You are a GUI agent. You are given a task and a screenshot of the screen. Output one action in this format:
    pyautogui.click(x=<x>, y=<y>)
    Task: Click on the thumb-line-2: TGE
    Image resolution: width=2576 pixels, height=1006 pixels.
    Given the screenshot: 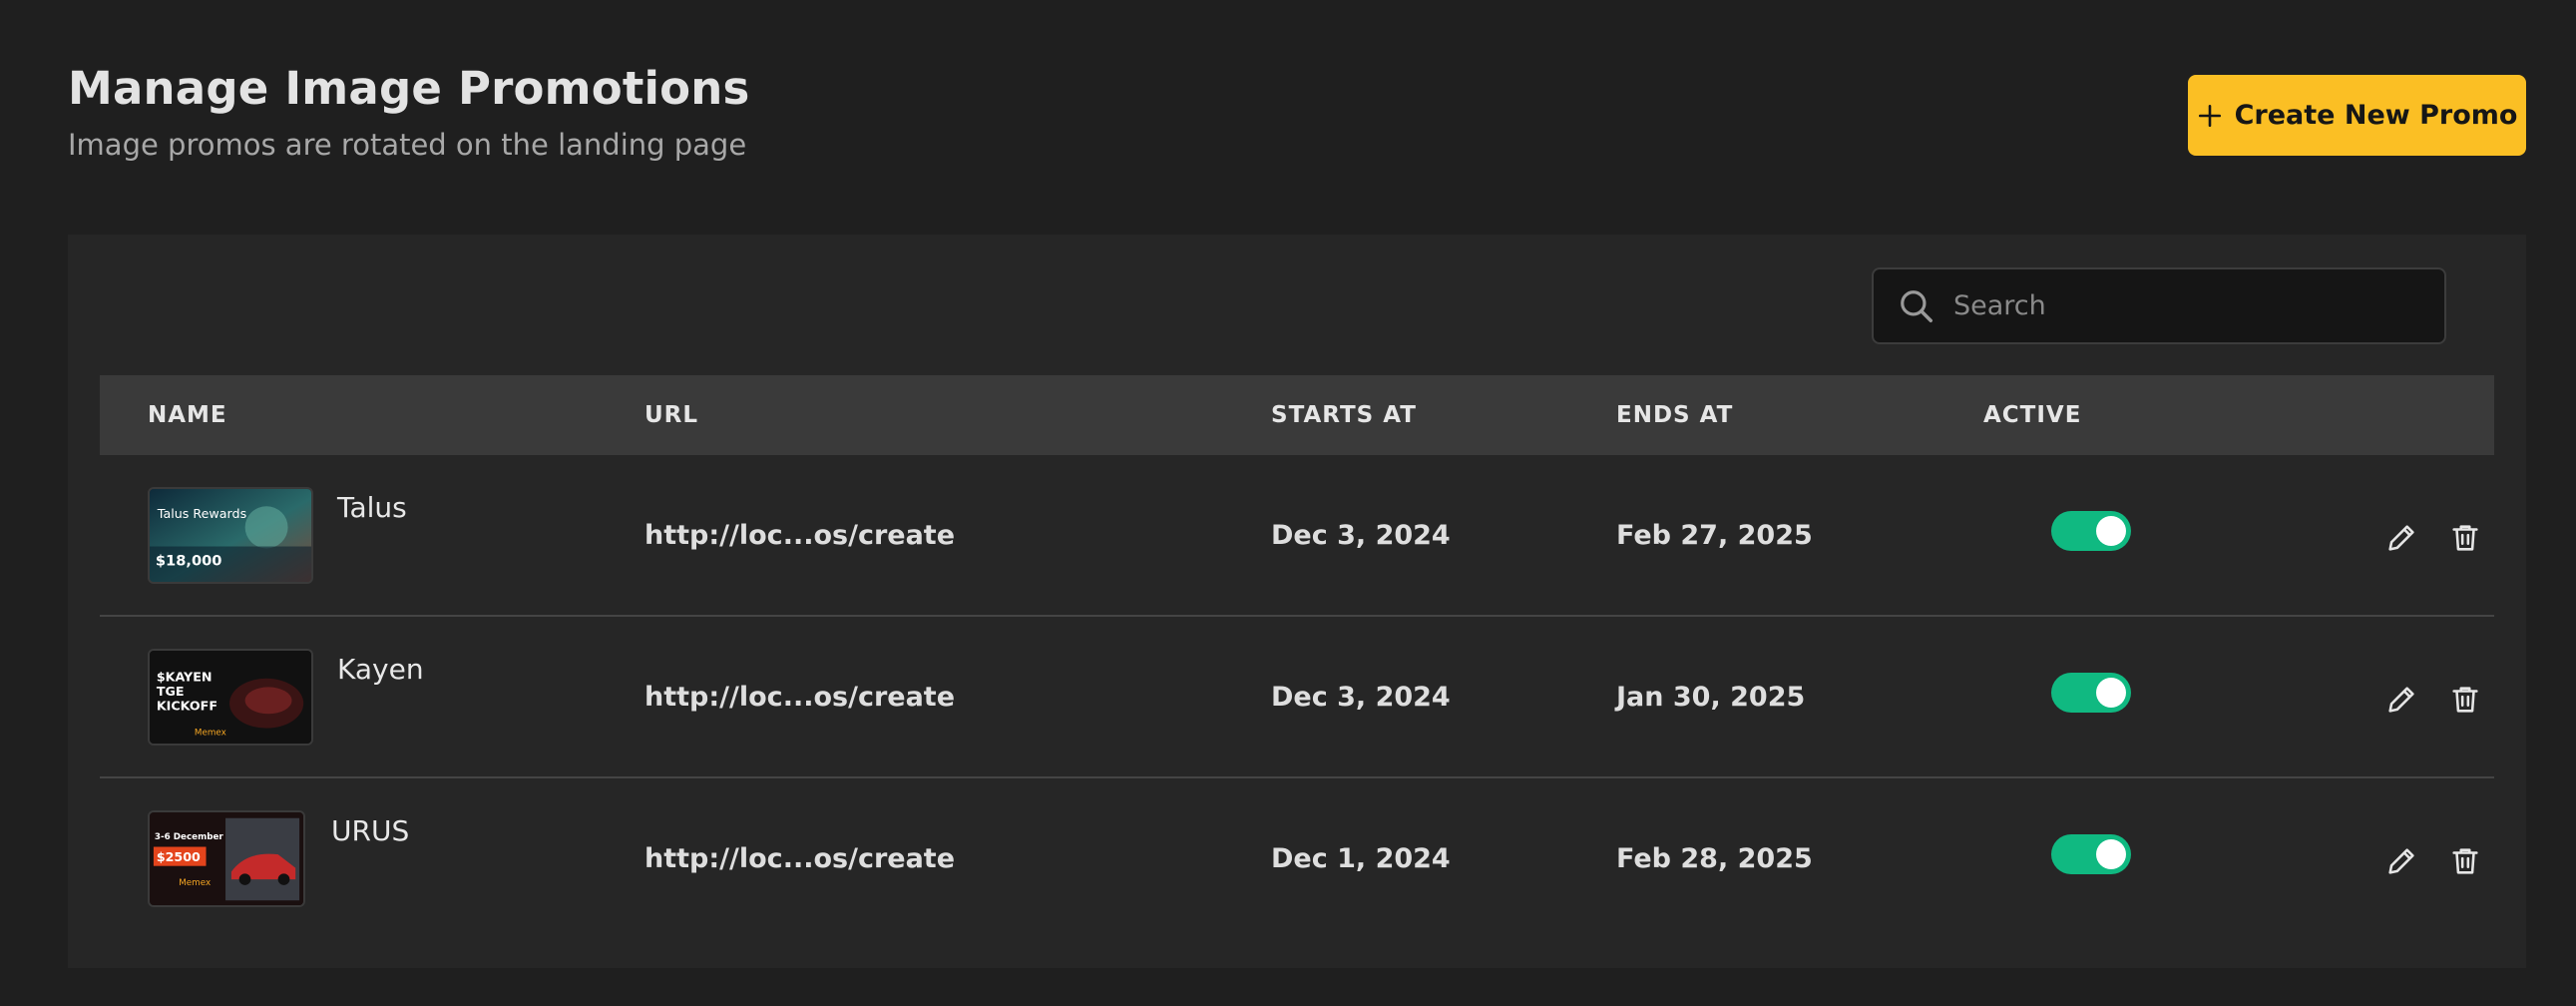 What is the action you would take?
    pyautogui.click(x=171, y=691)
    